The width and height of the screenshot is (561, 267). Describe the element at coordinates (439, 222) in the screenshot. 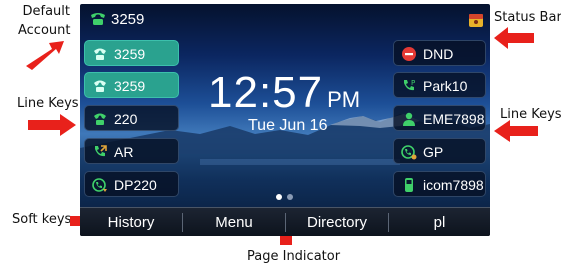

I see `softkey-pl: pl` at that location.